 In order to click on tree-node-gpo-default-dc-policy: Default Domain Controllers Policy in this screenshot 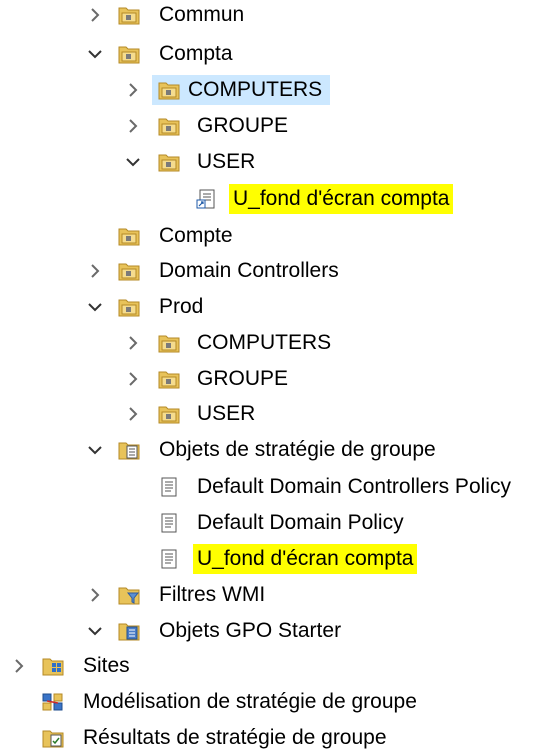, I will do `click(280, 487)`.